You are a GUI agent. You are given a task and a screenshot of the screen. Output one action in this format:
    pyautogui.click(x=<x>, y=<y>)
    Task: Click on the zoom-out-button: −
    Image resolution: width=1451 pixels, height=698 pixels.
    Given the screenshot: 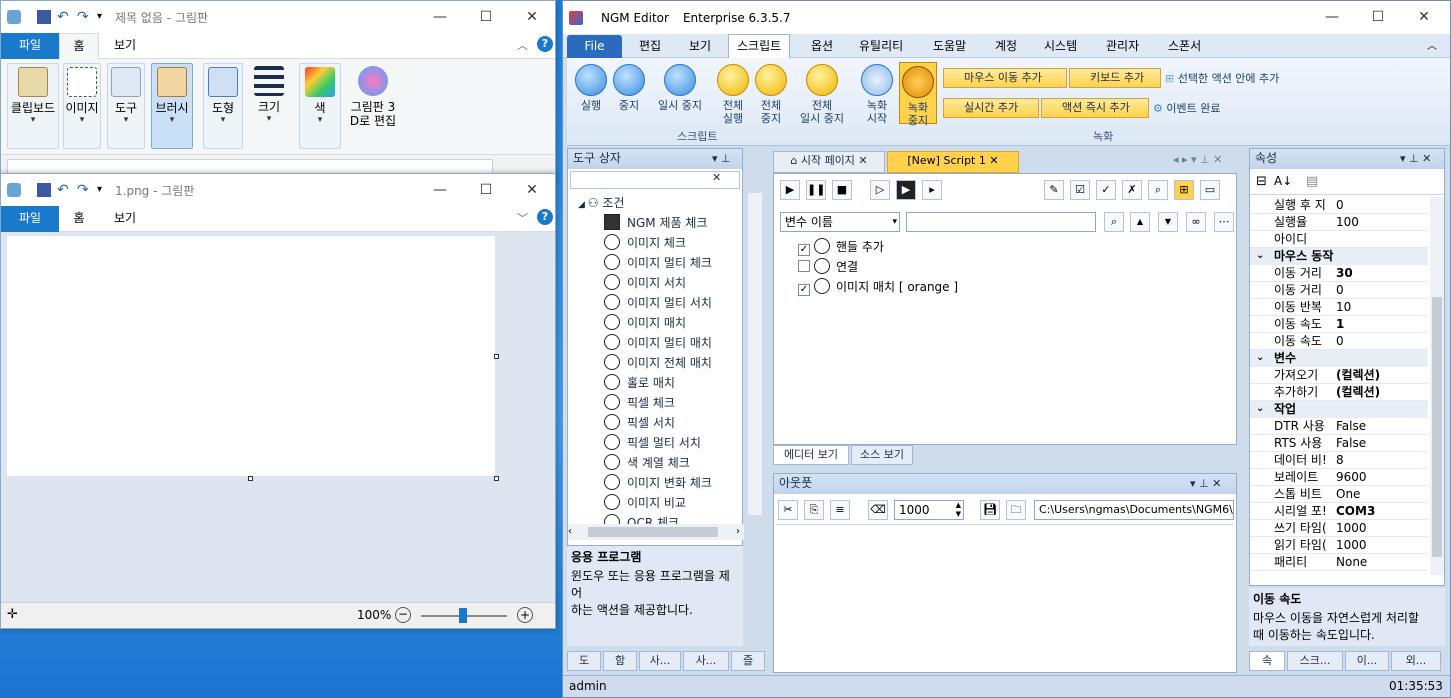 What is the action you would take?
    pyautogui.click(x=403, y=615)
    